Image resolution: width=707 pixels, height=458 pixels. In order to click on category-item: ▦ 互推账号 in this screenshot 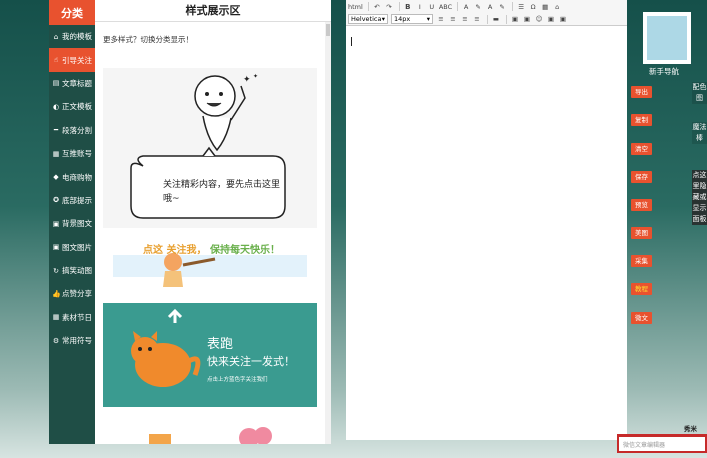, I will do `click(72, 153)`.